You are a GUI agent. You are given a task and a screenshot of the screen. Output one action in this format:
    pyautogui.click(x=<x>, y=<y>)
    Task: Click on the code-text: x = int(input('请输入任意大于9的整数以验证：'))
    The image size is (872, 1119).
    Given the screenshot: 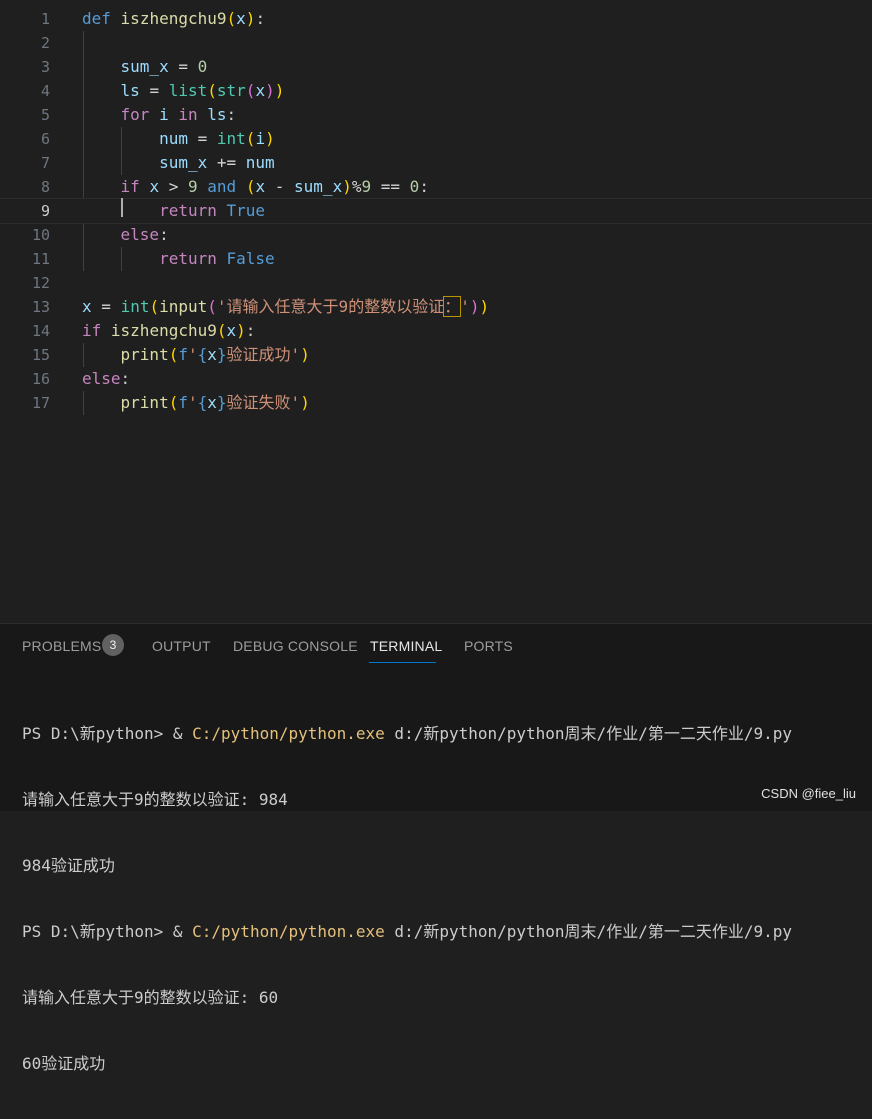 What is the action you would take?
    pyautogui.click(x=286, y=306)
    